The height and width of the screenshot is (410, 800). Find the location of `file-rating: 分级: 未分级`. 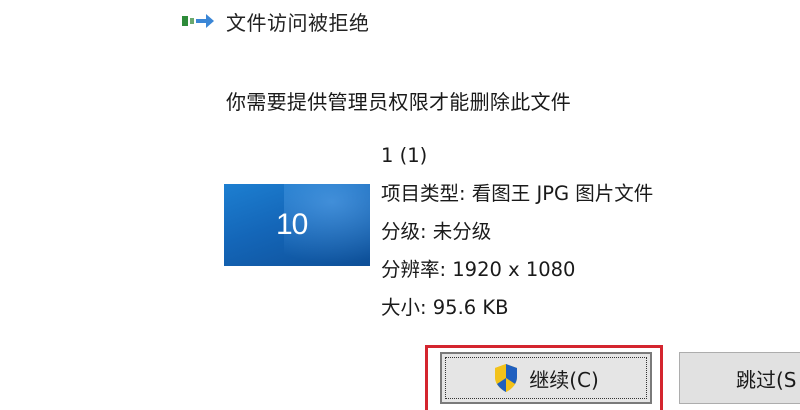

file-rating: 分级: 未分级 is located at coordinates (436, 231).